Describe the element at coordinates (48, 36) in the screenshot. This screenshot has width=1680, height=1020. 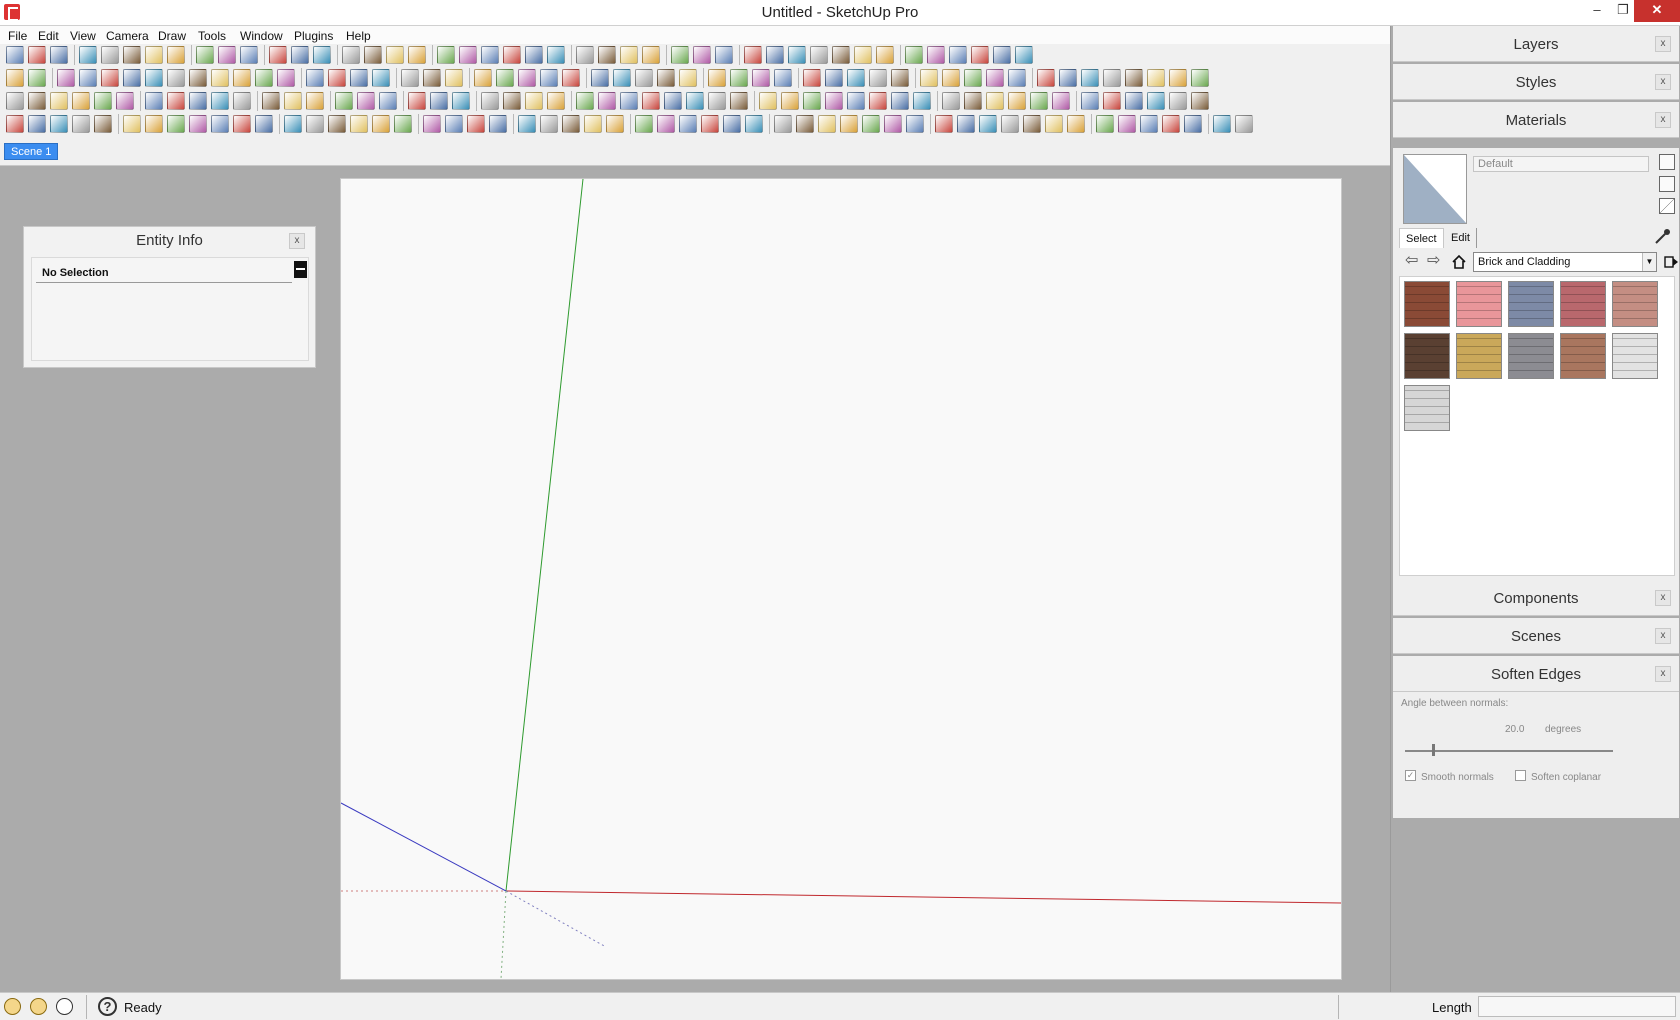
I see `menu-edit: Edit` at that location.